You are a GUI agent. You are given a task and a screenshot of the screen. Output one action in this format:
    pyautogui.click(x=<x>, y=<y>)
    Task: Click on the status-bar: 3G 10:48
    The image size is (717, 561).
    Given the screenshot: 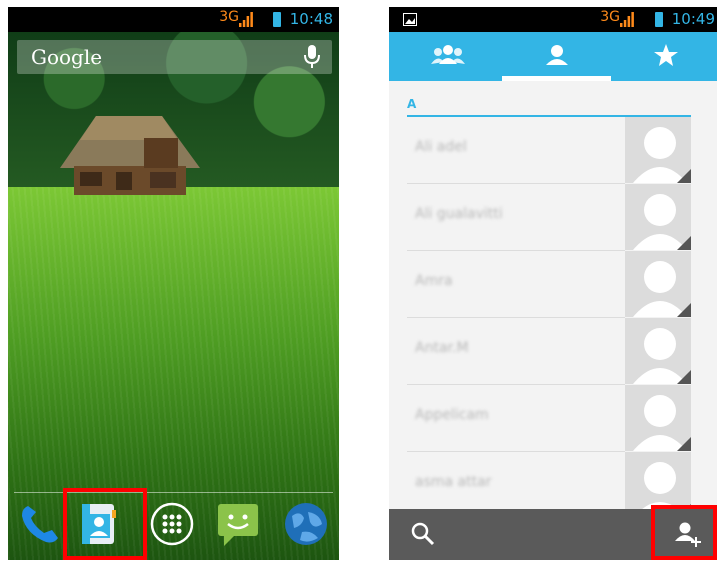 What is the action you would take?
    pyautogui.click(x=173, y=19)
    